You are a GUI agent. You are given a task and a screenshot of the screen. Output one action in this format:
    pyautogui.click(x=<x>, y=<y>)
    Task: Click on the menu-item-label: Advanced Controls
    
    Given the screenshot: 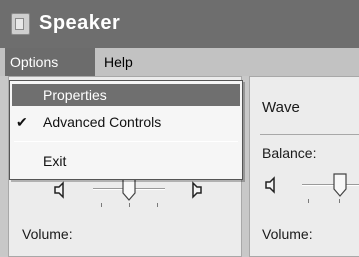 What is the action you would take?
    pyautogui.click(x=102, y=122)
    